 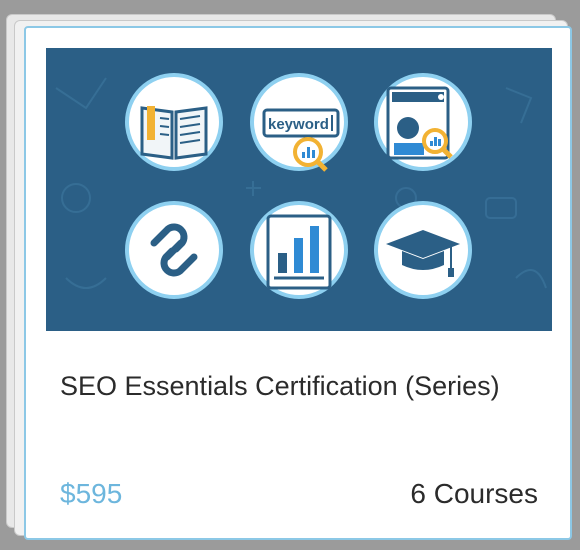 I want to click on keyword-text: keyword, so click(x=298, y=124).